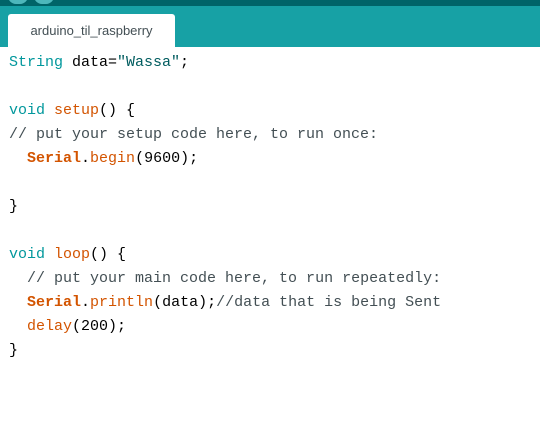 Image resolution: width=540 pixels, height=437 pixels. I want to click on code-line-9: void loop() {, so click(225, 255).